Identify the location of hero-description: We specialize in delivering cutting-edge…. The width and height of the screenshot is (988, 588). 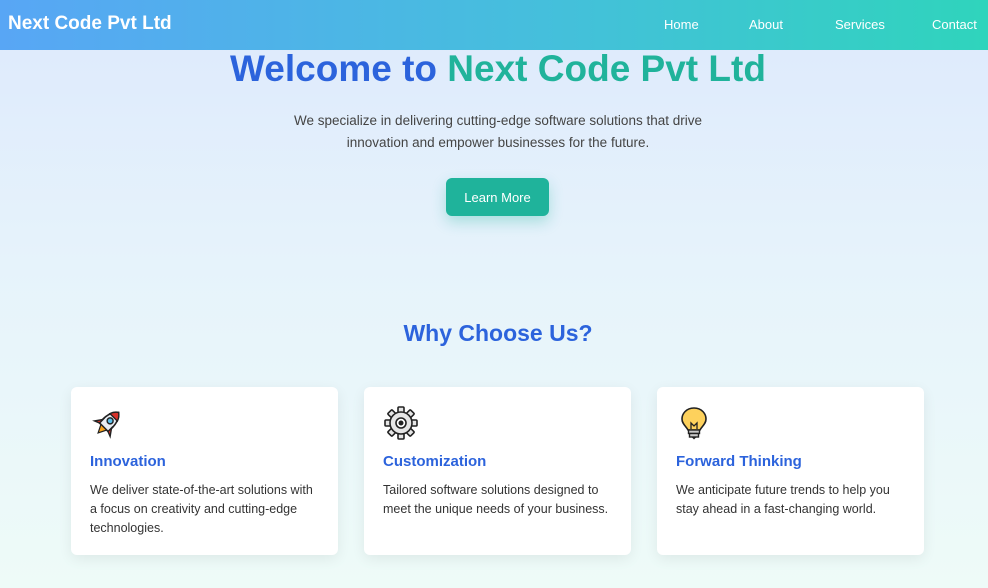
(498, 131).